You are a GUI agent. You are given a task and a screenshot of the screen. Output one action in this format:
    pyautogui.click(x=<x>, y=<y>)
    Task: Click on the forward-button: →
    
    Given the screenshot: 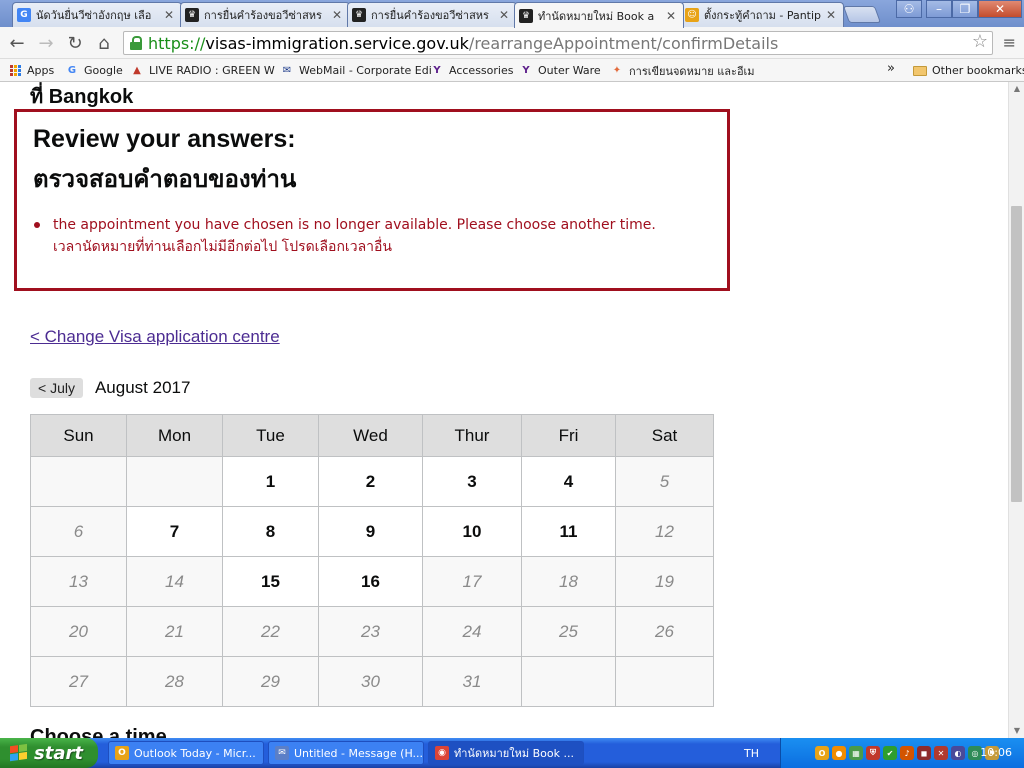 What is the action you would take?
    pyautogui.click(x=46, y=43)
    